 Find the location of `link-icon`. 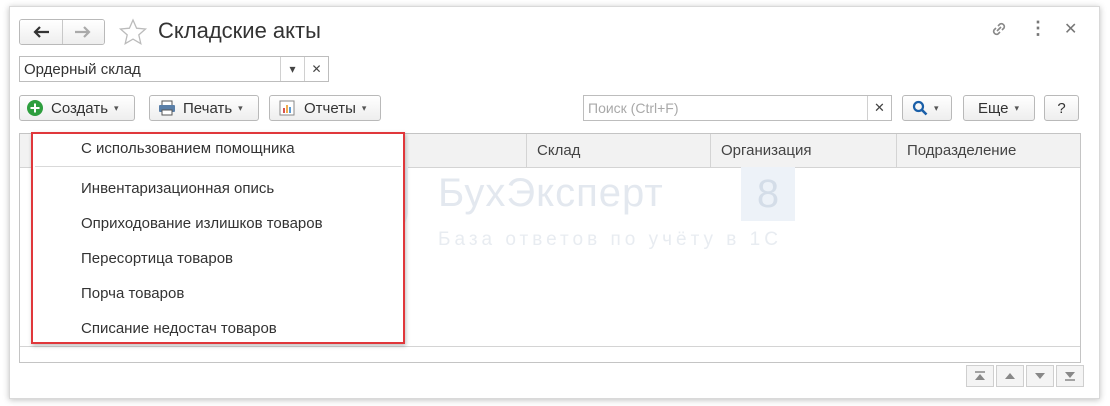

link-icon is located at coordinates (999, 29).